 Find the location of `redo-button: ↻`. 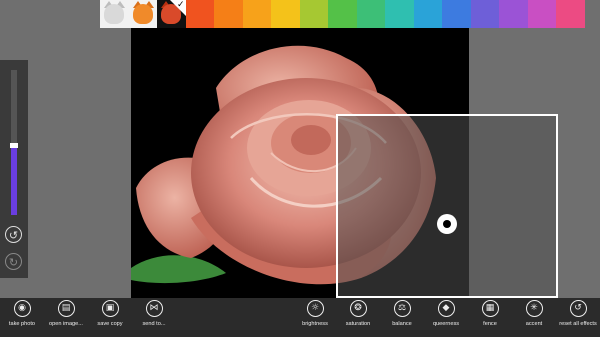

redo-button: ↻ is located at coordinates (13, 261).